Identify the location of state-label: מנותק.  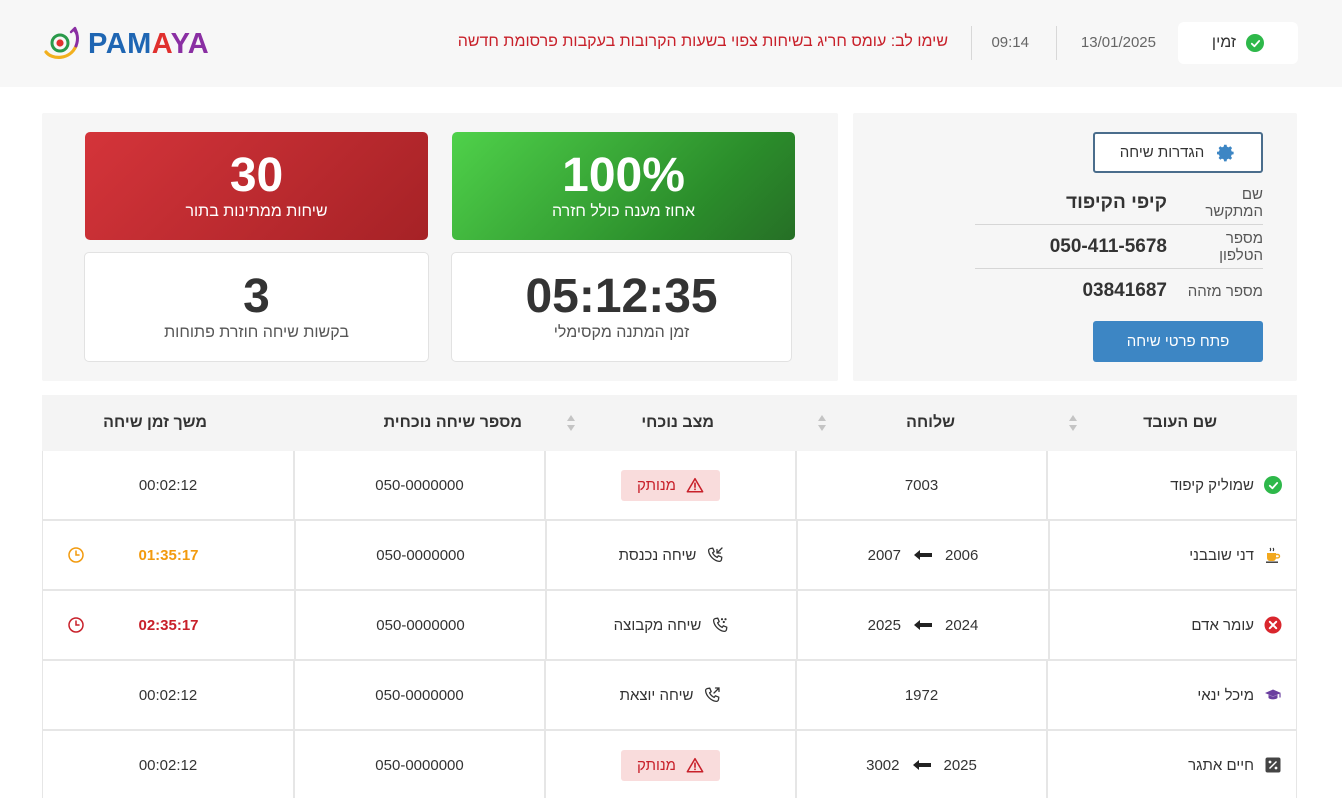
(656, 765).